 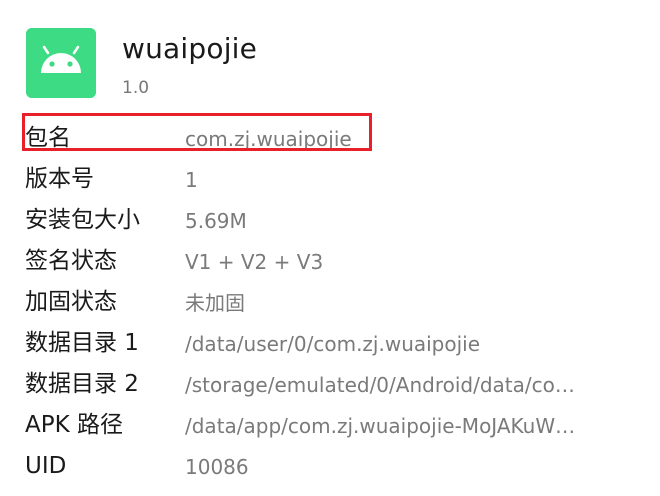 I want to click on app-name: wuaipojie, so click(x=190, y=48).